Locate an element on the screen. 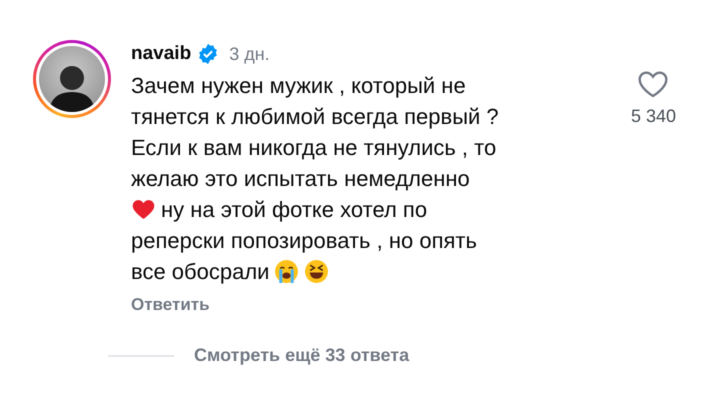  reply-link: Ответить is located at coordinates (170, 305).